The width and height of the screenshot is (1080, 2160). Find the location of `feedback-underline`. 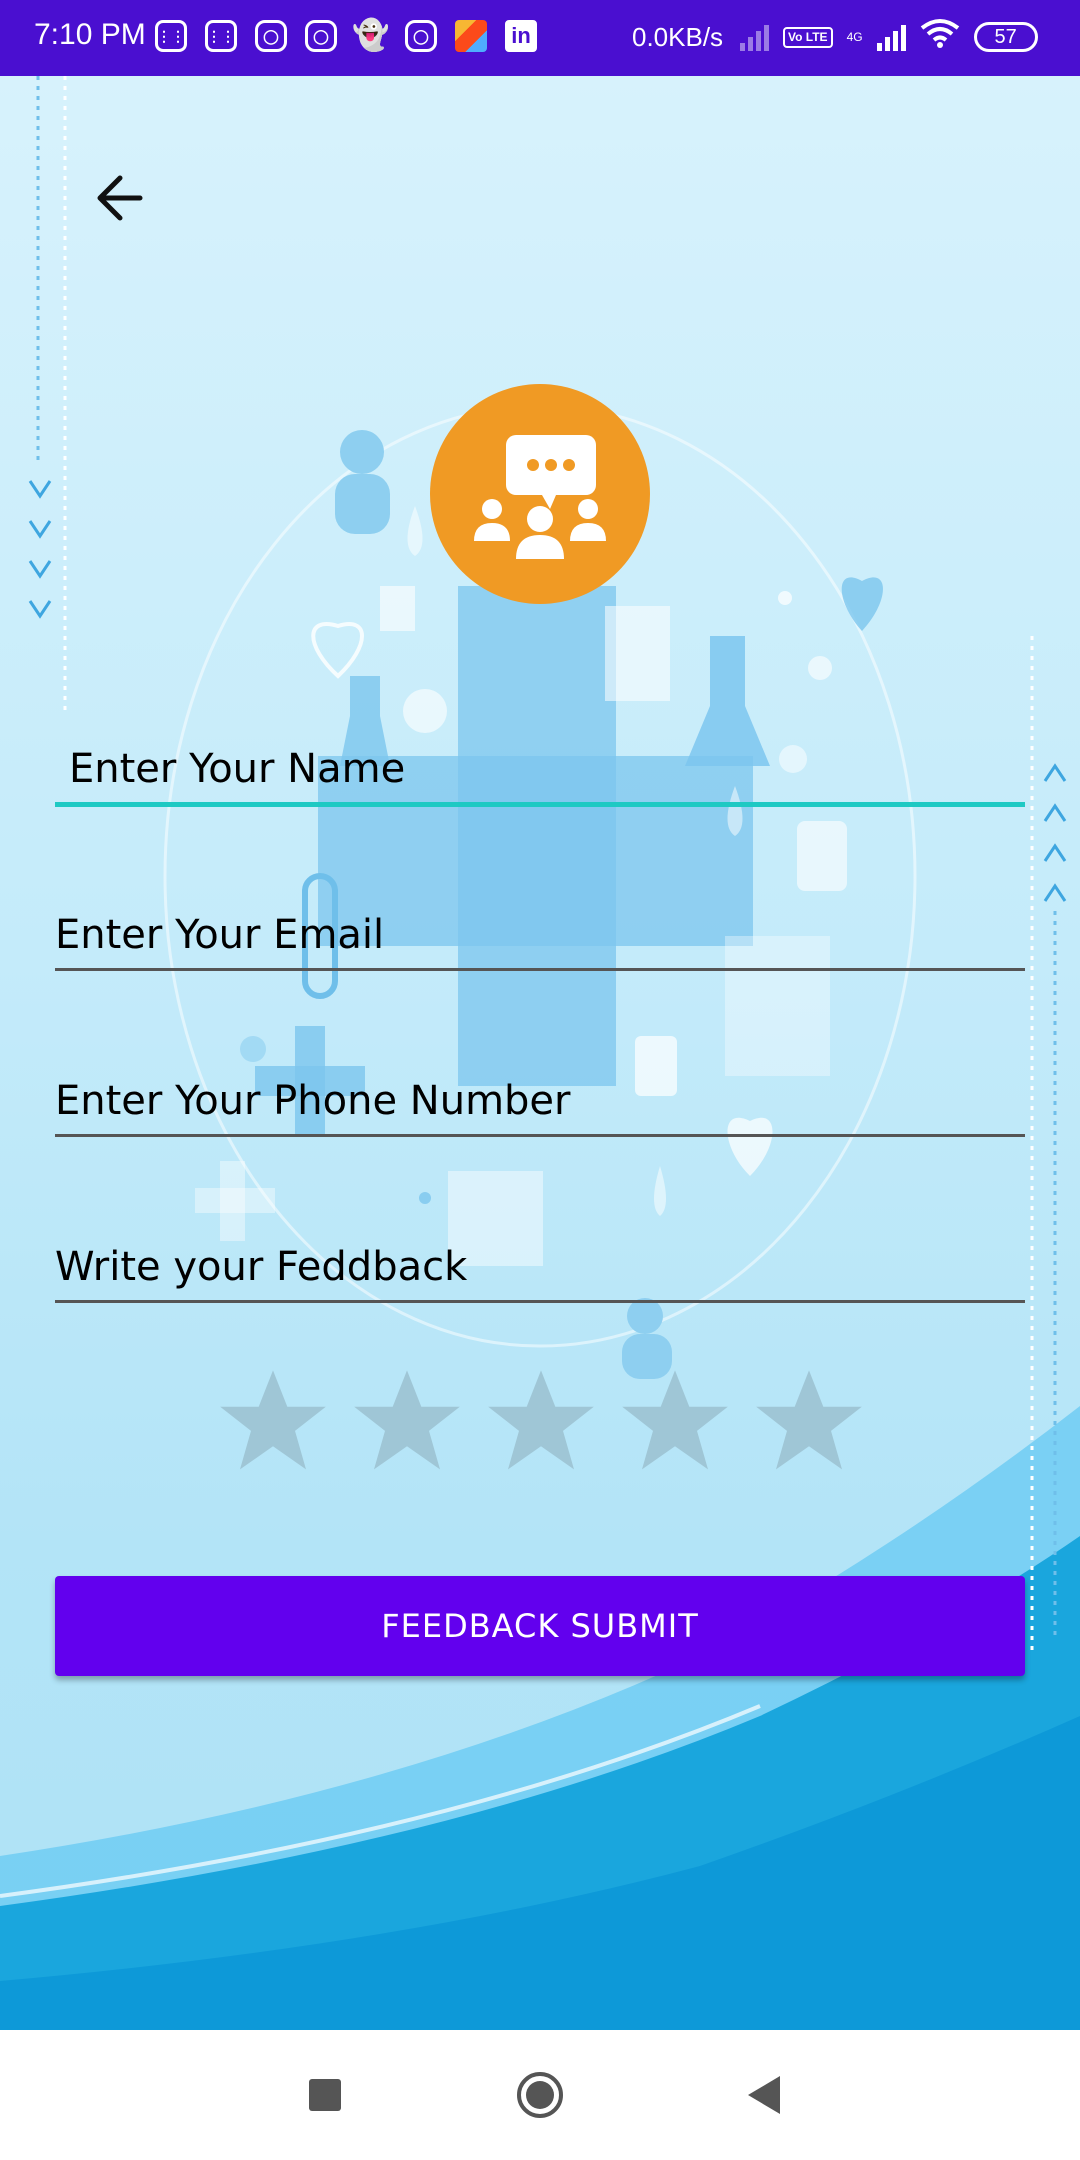

feedback-underline is located at coordinates (540, 1301).